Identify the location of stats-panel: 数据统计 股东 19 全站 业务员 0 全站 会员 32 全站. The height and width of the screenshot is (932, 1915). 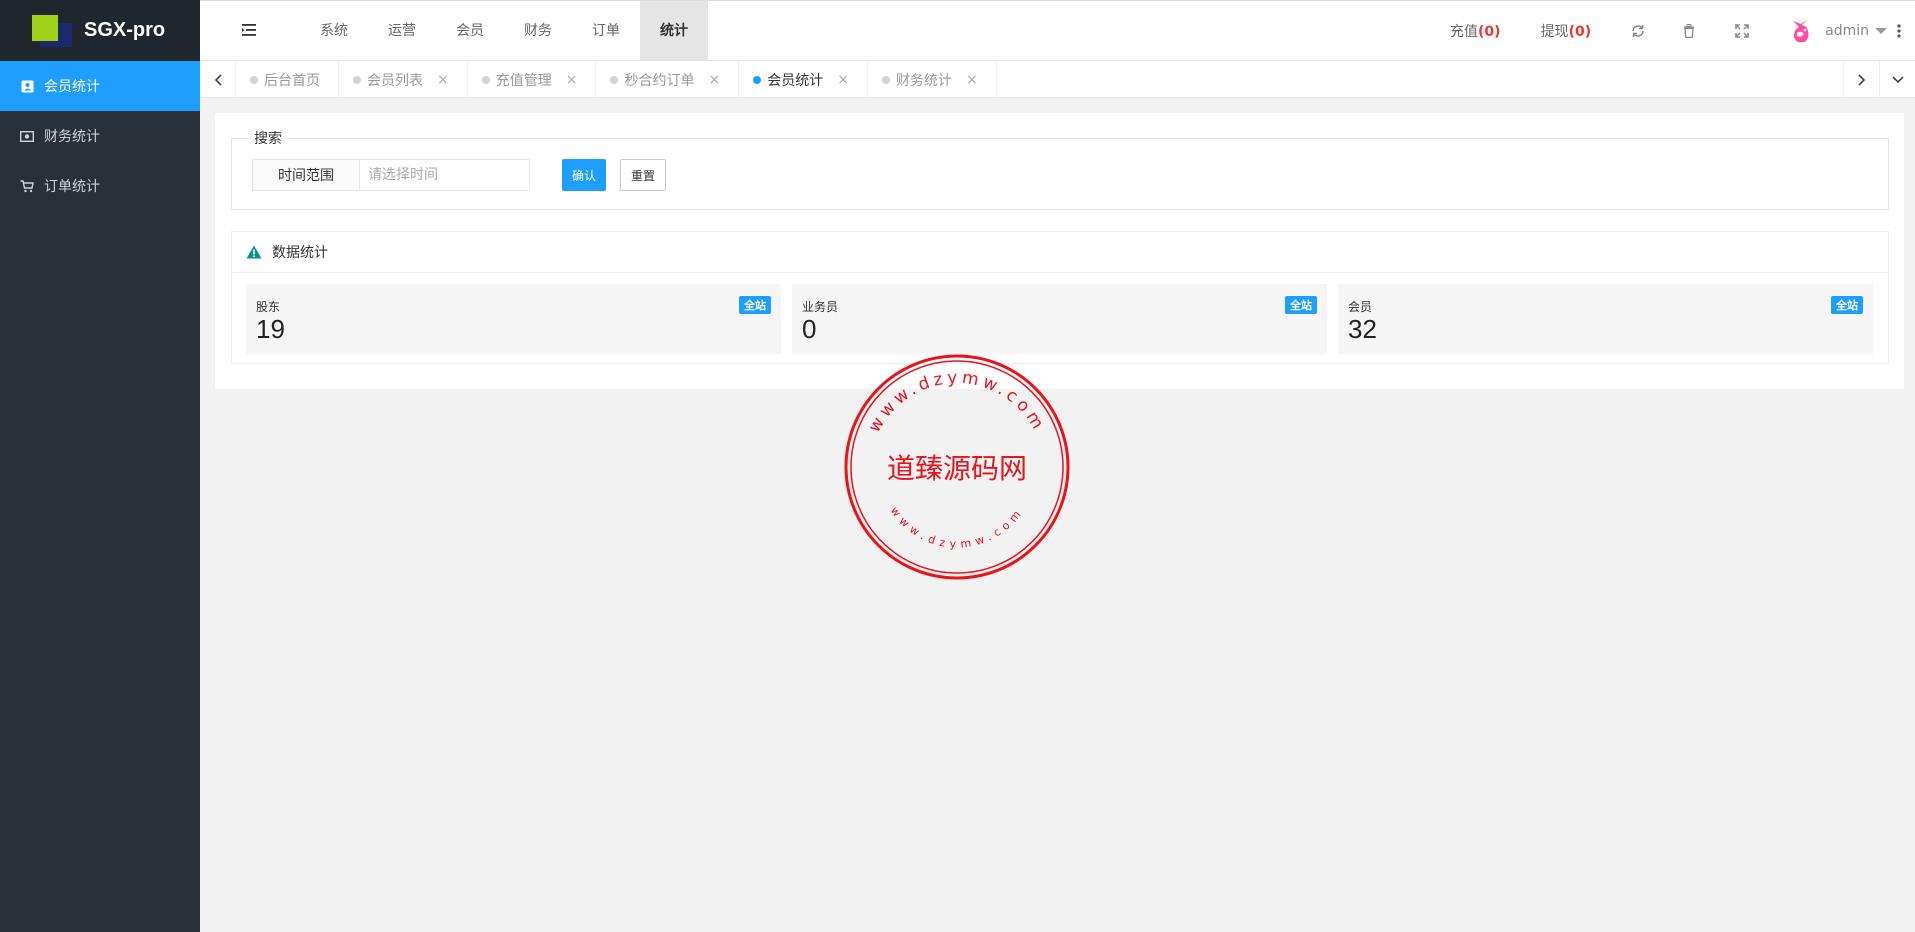
(1060, 297).